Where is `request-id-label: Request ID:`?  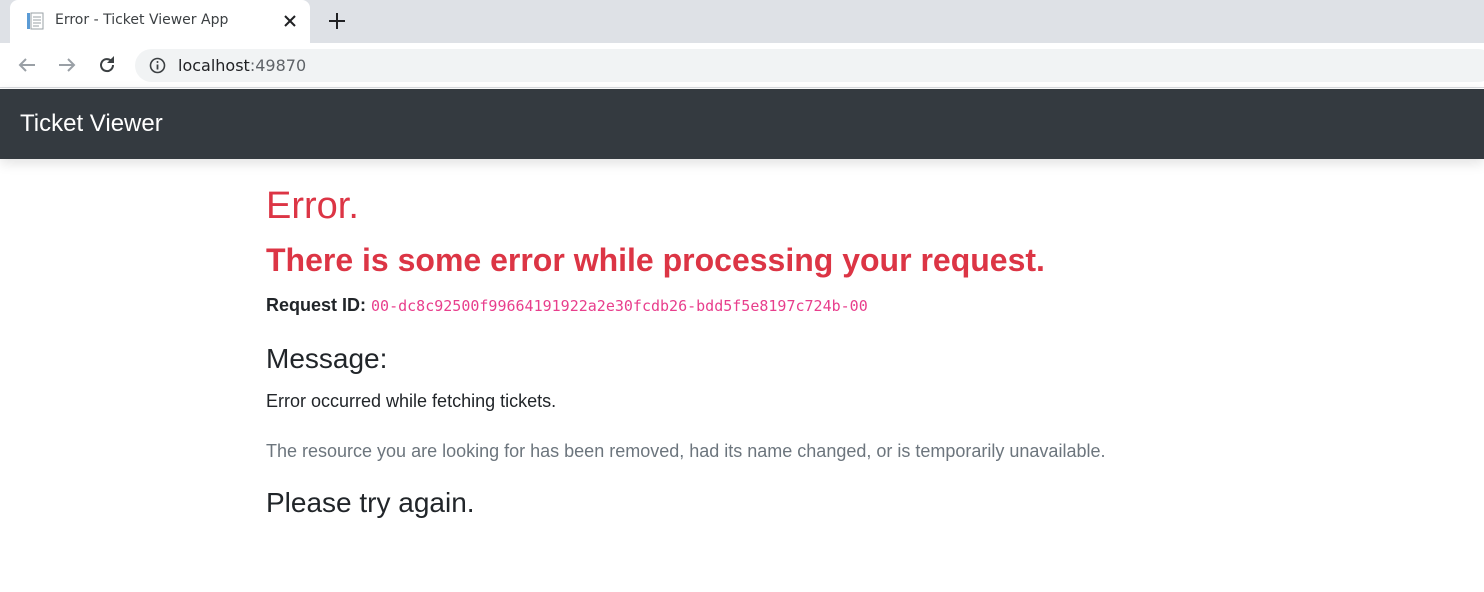 request-id-label: Request ID: is located at coordinates (316, 305).